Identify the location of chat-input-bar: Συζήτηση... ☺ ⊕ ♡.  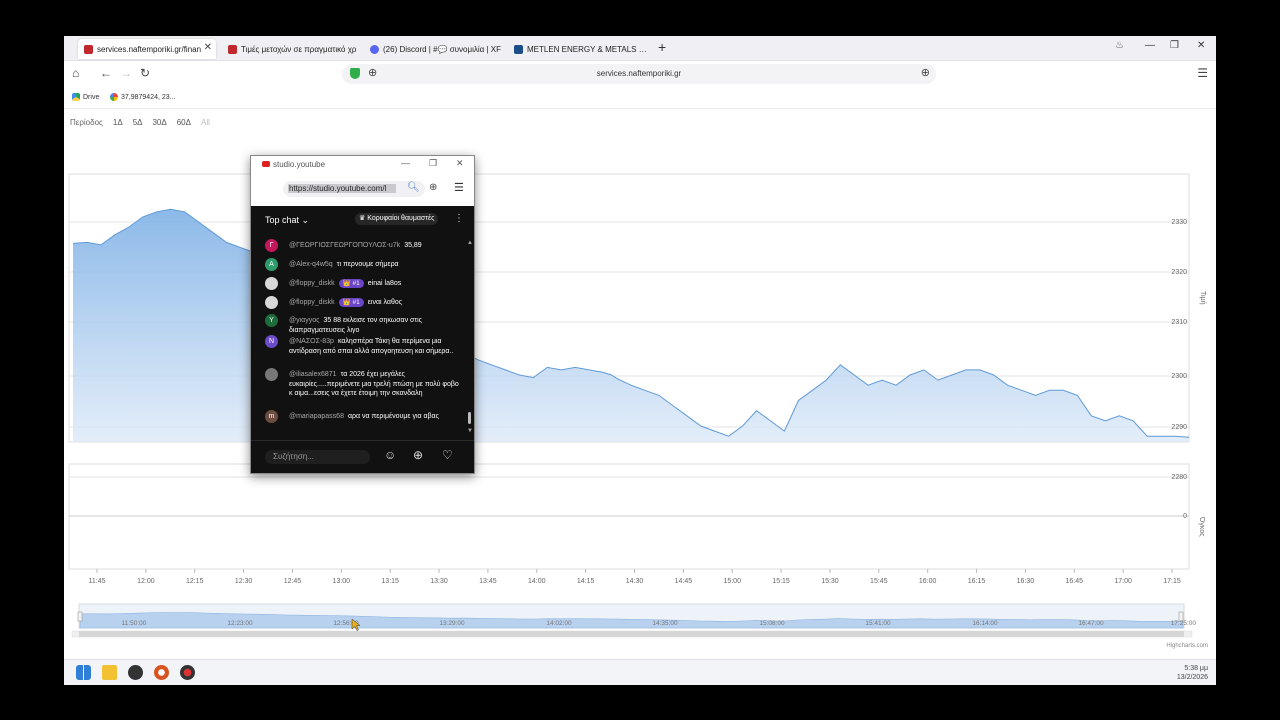
(362, 456).